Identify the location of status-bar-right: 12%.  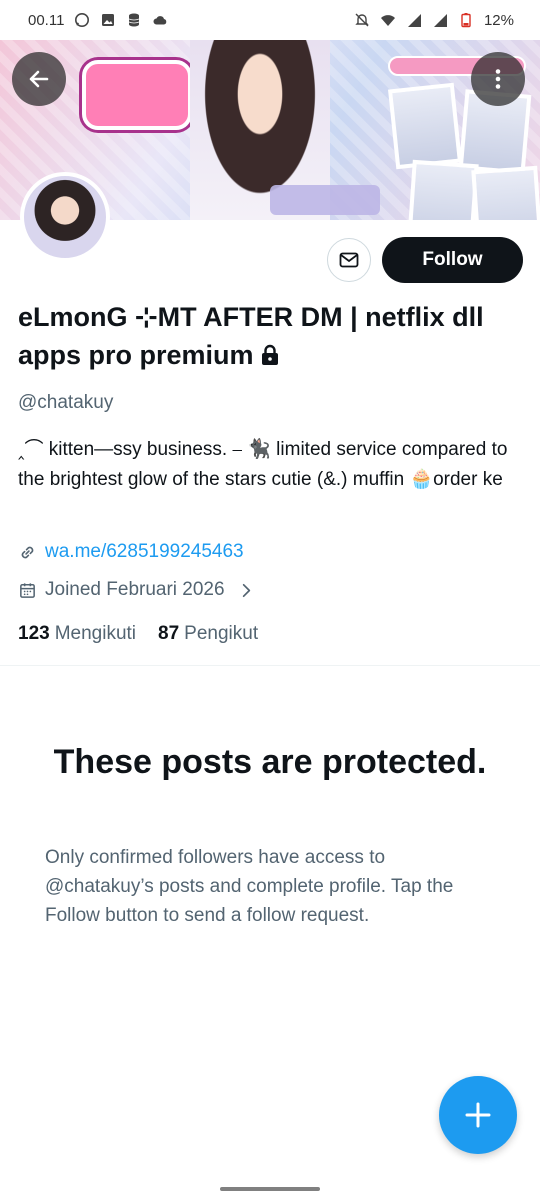
(434, 20).